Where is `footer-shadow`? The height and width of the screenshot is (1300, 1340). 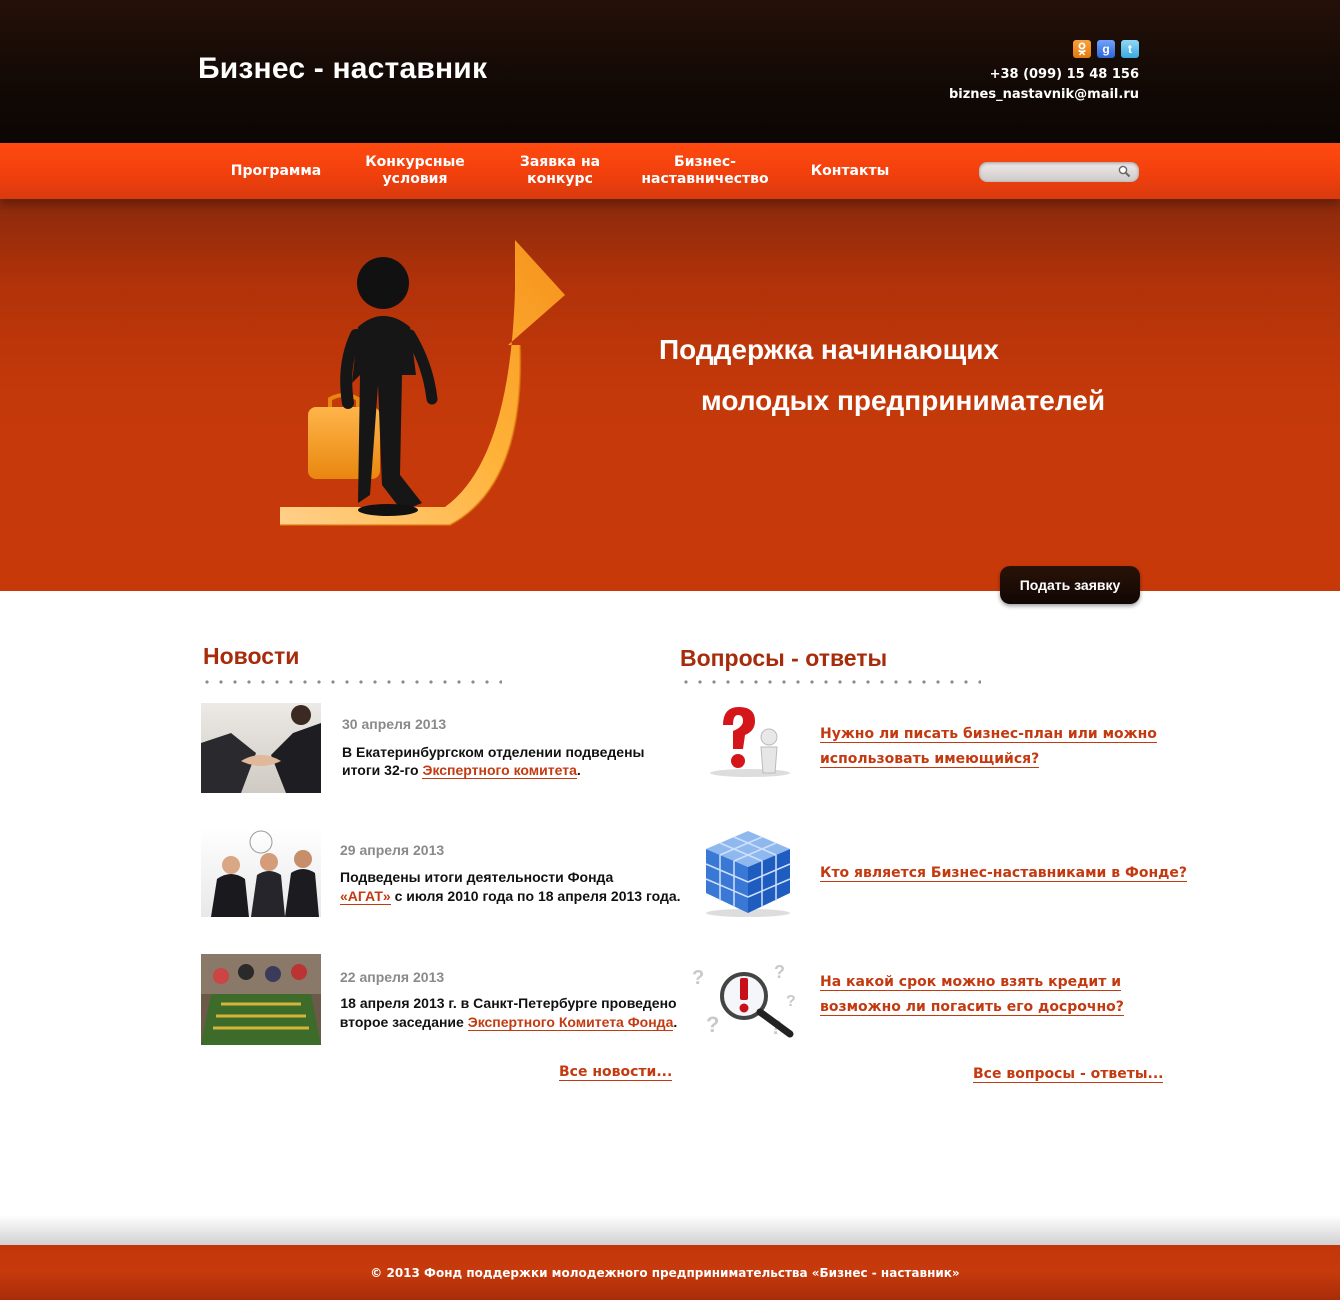
footer-shadow is located at coordinates (670, 1230).